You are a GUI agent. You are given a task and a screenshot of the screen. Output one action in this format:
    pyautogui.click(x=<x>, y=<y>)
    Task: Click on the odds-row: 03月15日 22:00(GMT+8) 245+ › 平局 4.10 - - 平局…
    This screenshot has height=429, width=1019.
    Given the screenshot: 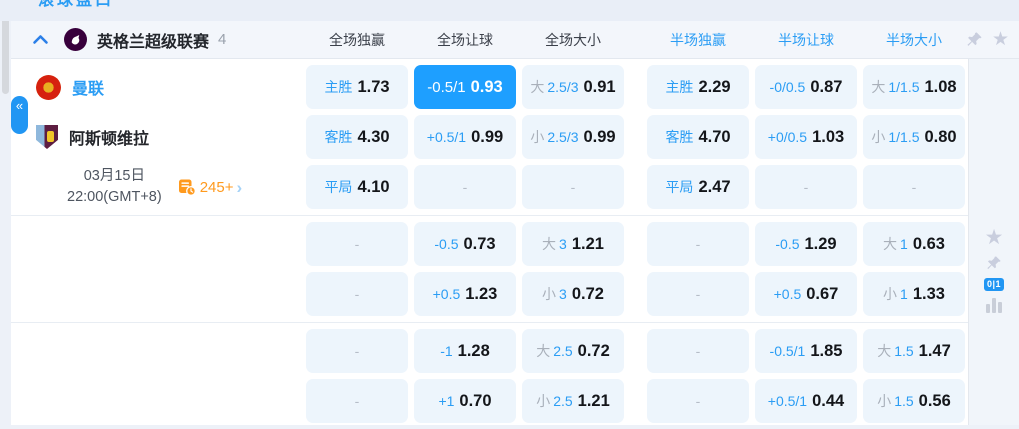 What is the action you would take?
    pyautogui.click(x=489, y=187)
    